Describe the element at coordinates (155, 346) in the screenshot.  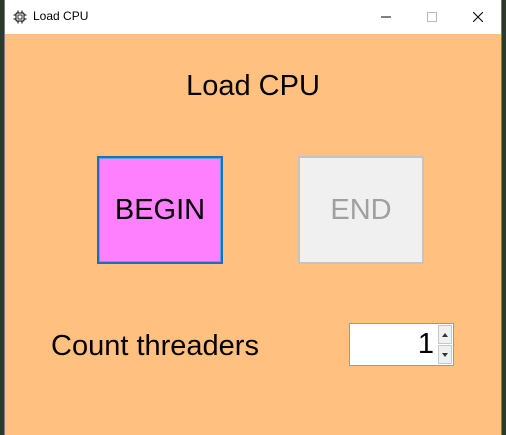
I see `thread-count-label: Count threaders` at that location.